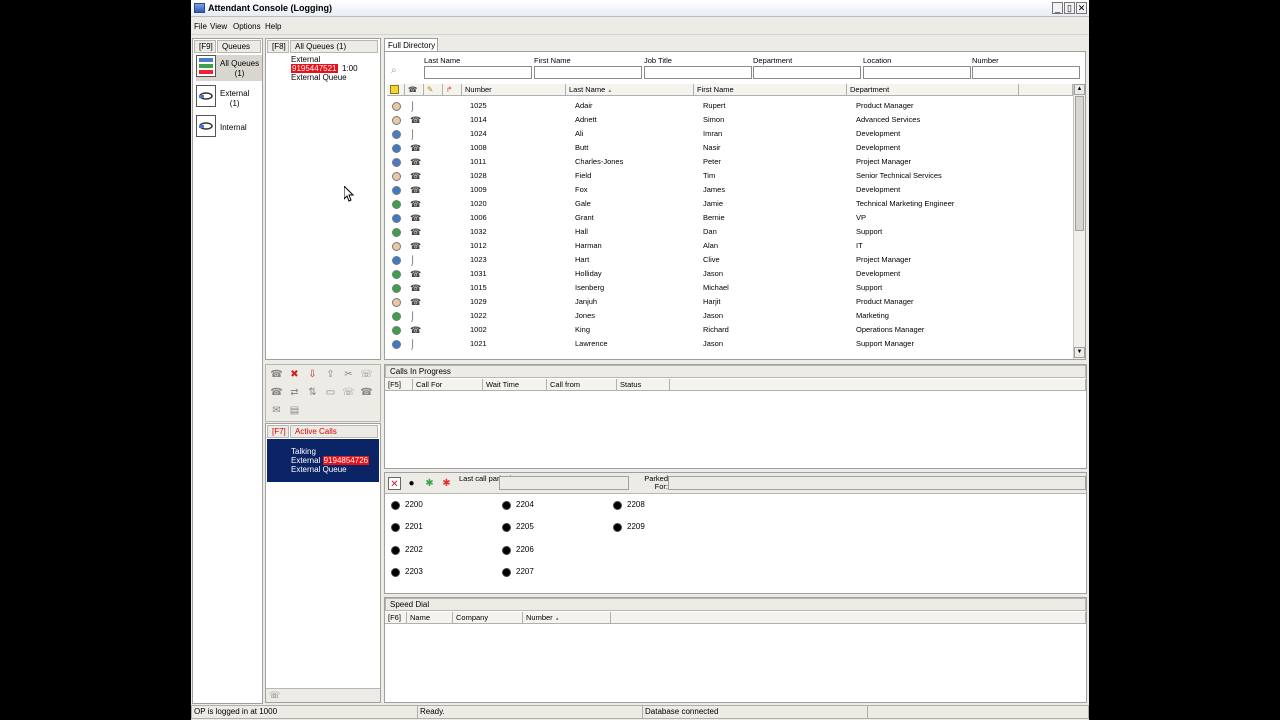  I want to click on redirect-icon: ⇄, so click(294, 392).